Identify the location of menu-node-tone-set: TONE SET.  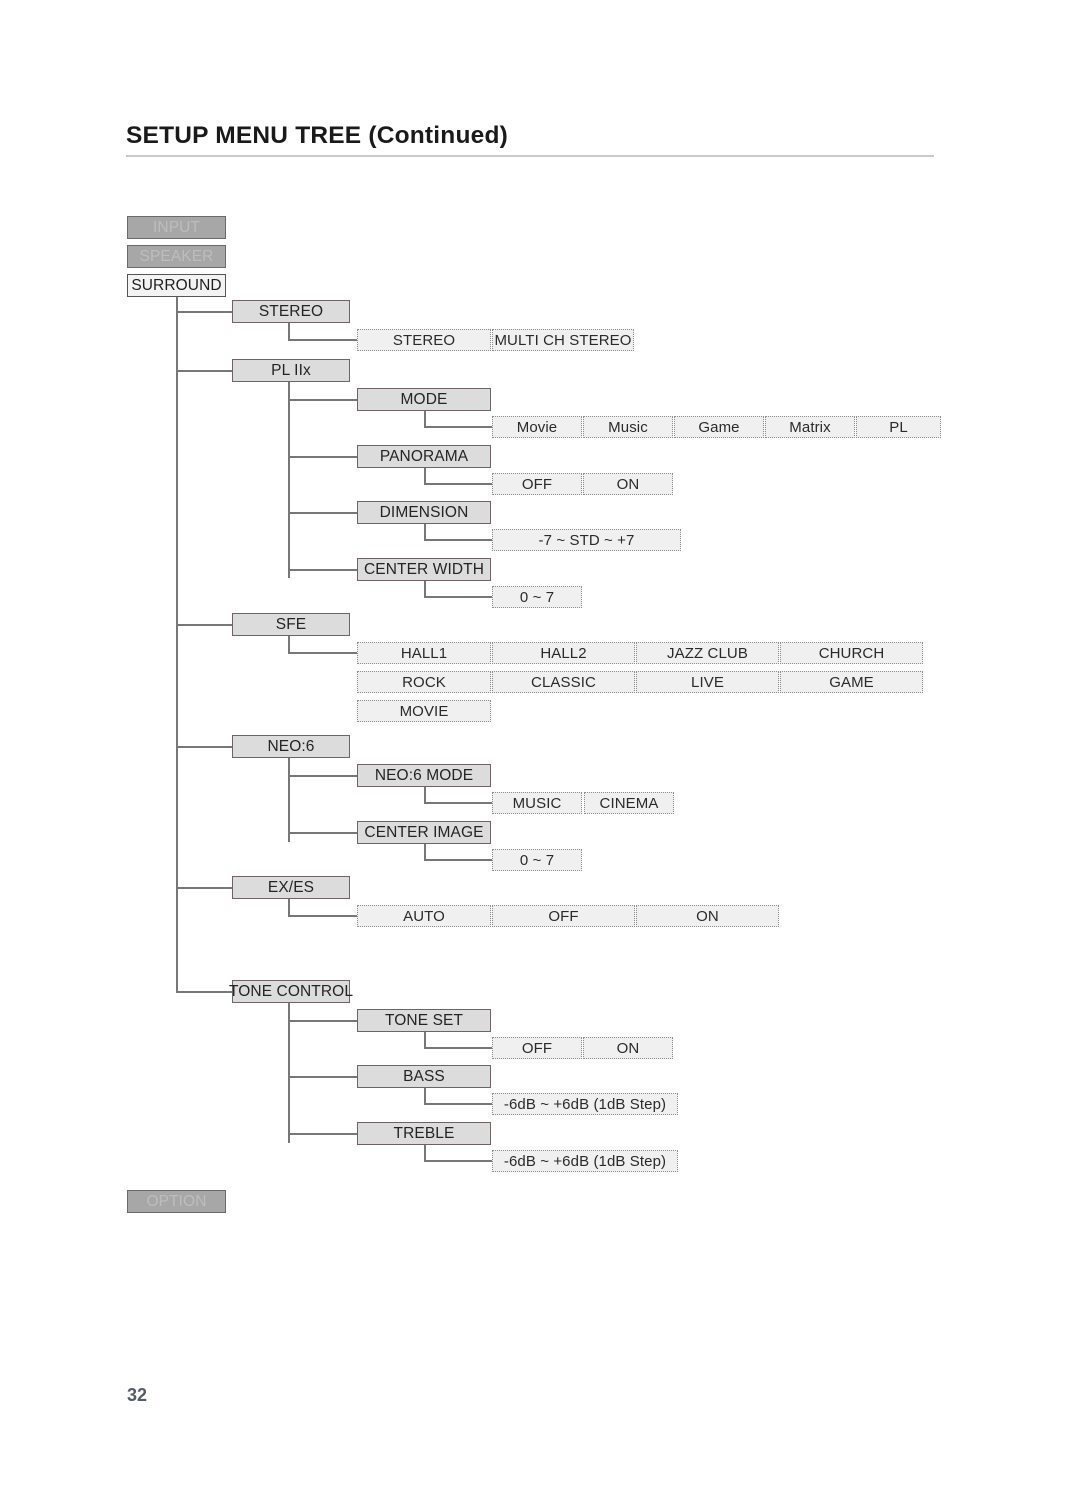
(424, 1020).